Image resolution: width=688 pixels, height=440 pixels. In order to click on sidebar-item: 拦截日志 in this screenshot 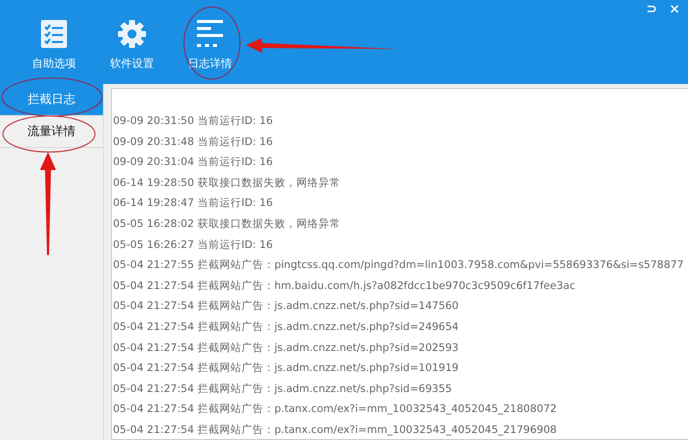, I will do `click(51, 100)`.